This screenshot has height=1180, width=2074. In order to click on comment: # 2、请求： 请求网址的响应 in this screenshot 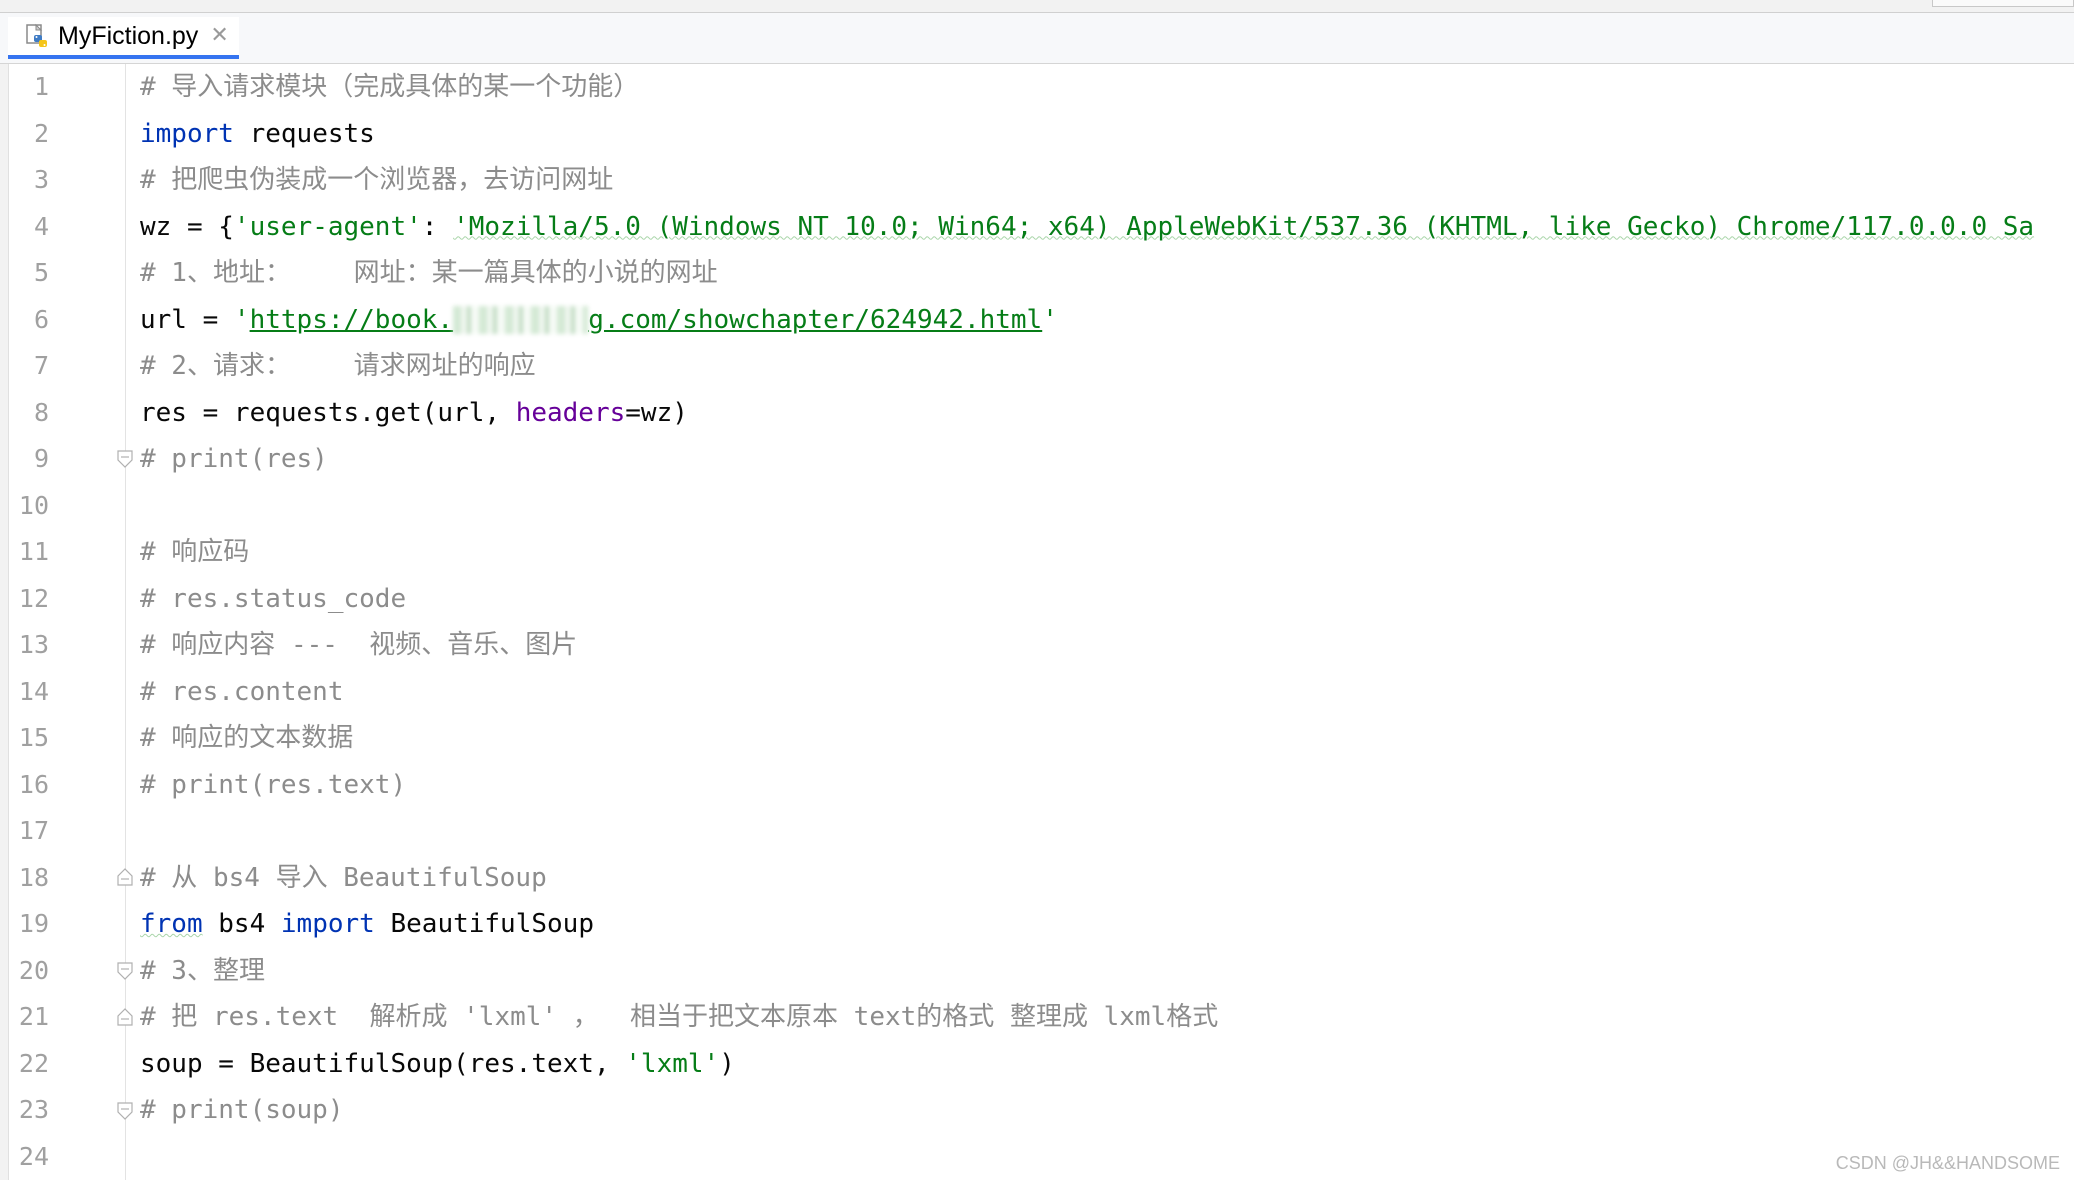, I will do `click(338, 366)`.